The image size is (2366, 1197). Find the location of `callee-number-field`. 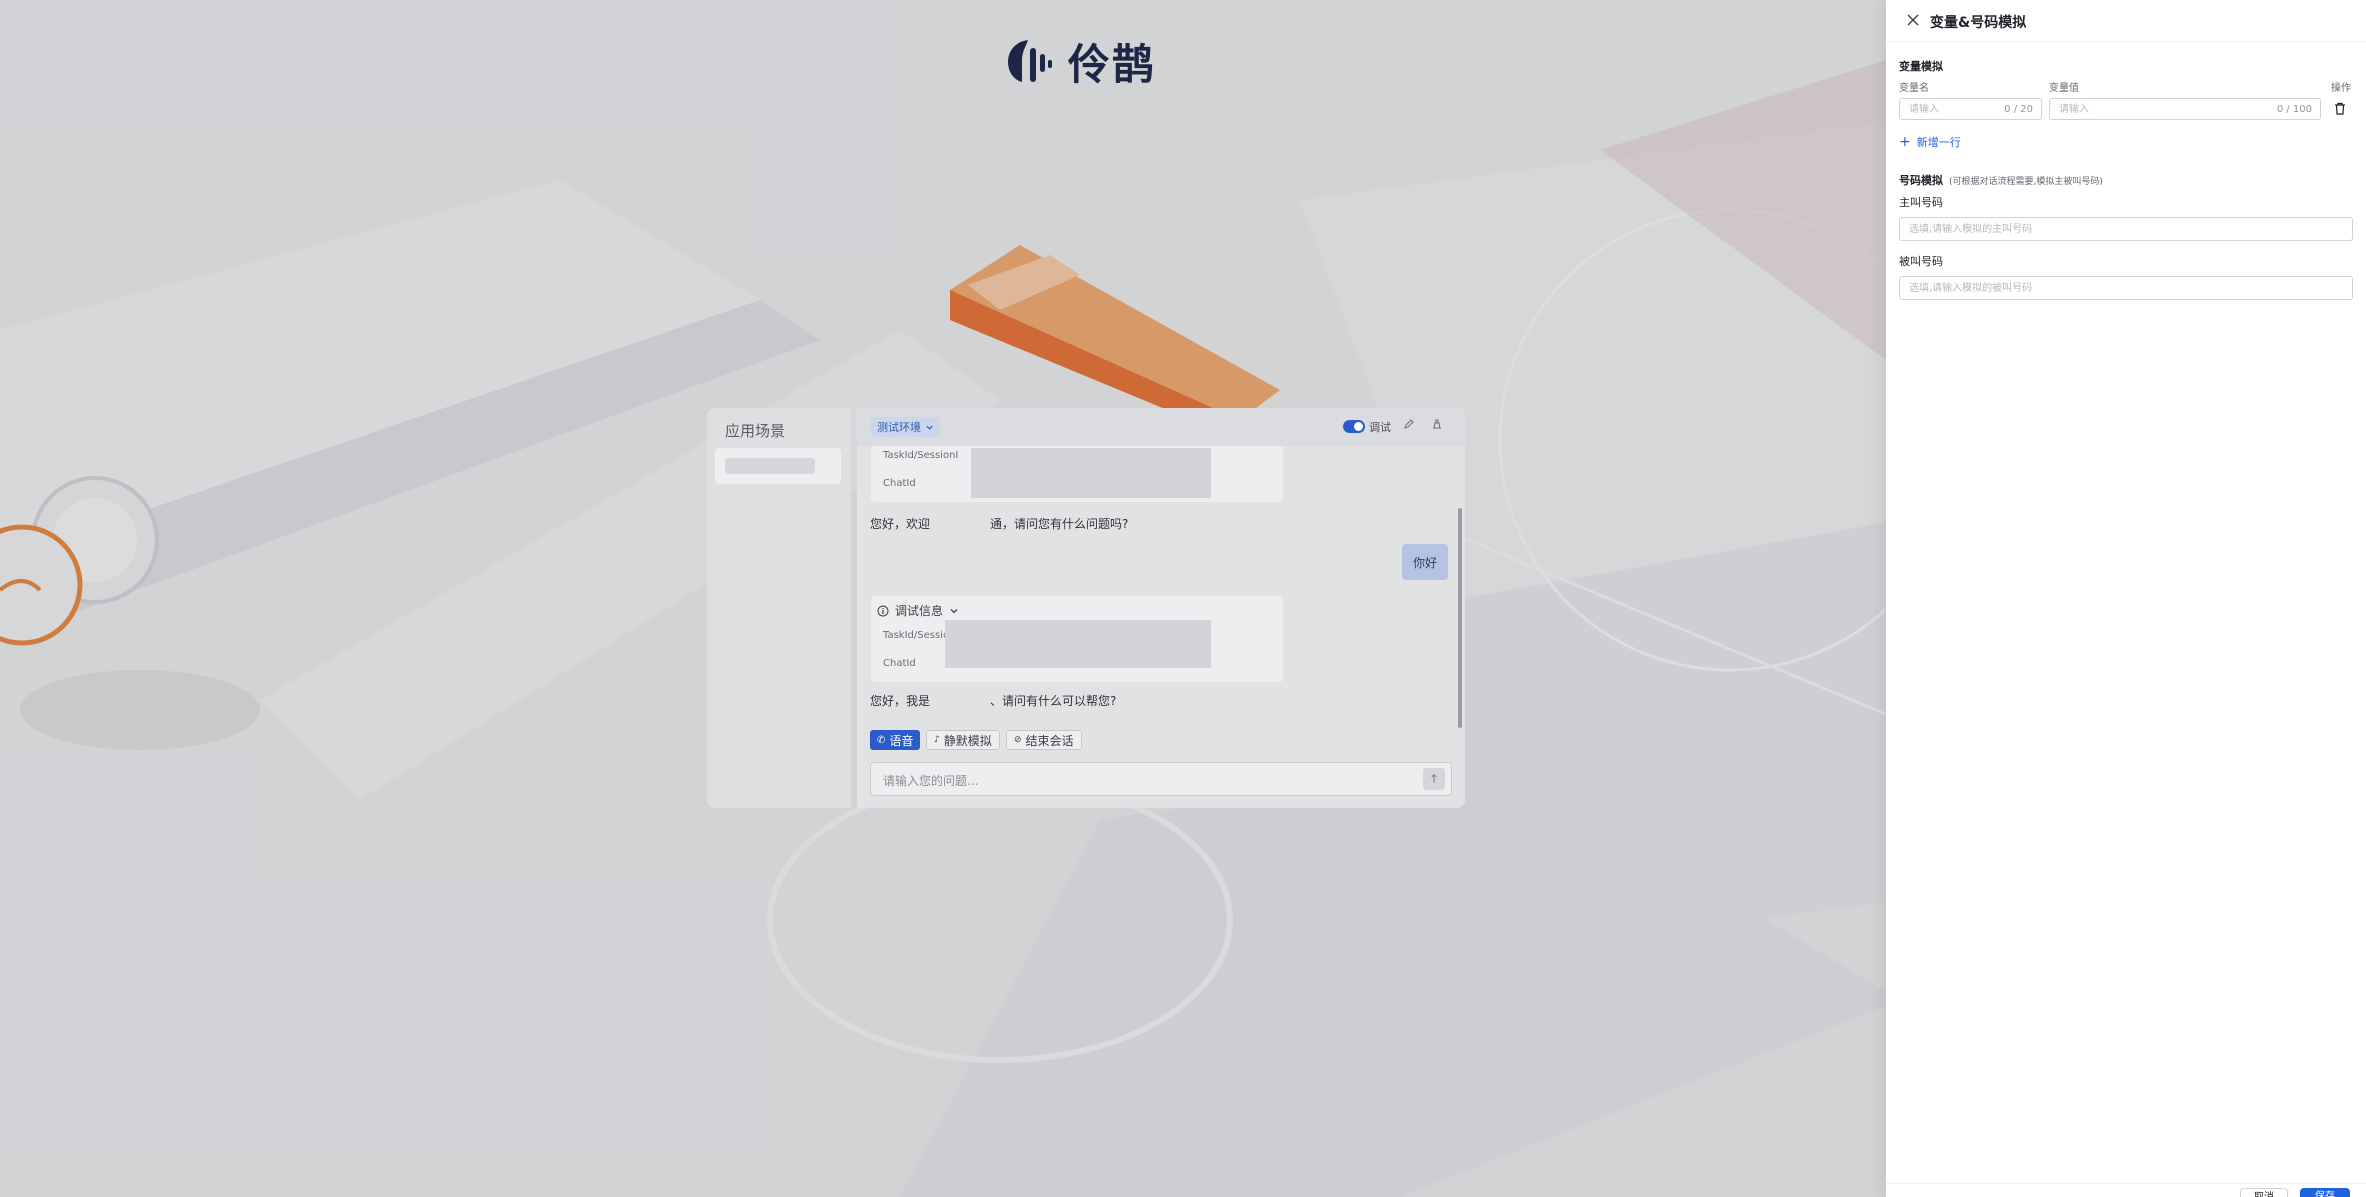

callee-number-field is located at coordinates (2126, 288).